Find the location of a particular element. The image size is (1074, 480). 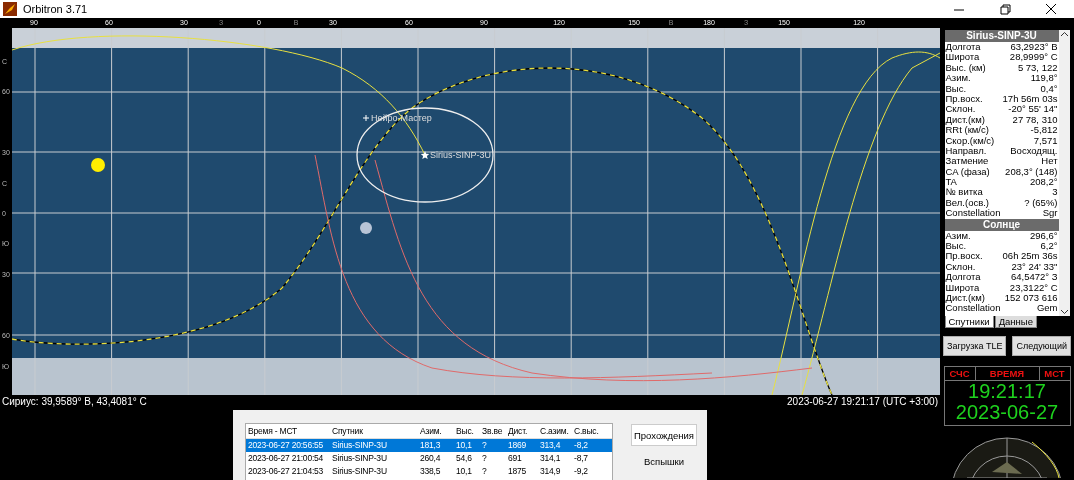

column-header: Спутник is located at coordinates (374, 431).